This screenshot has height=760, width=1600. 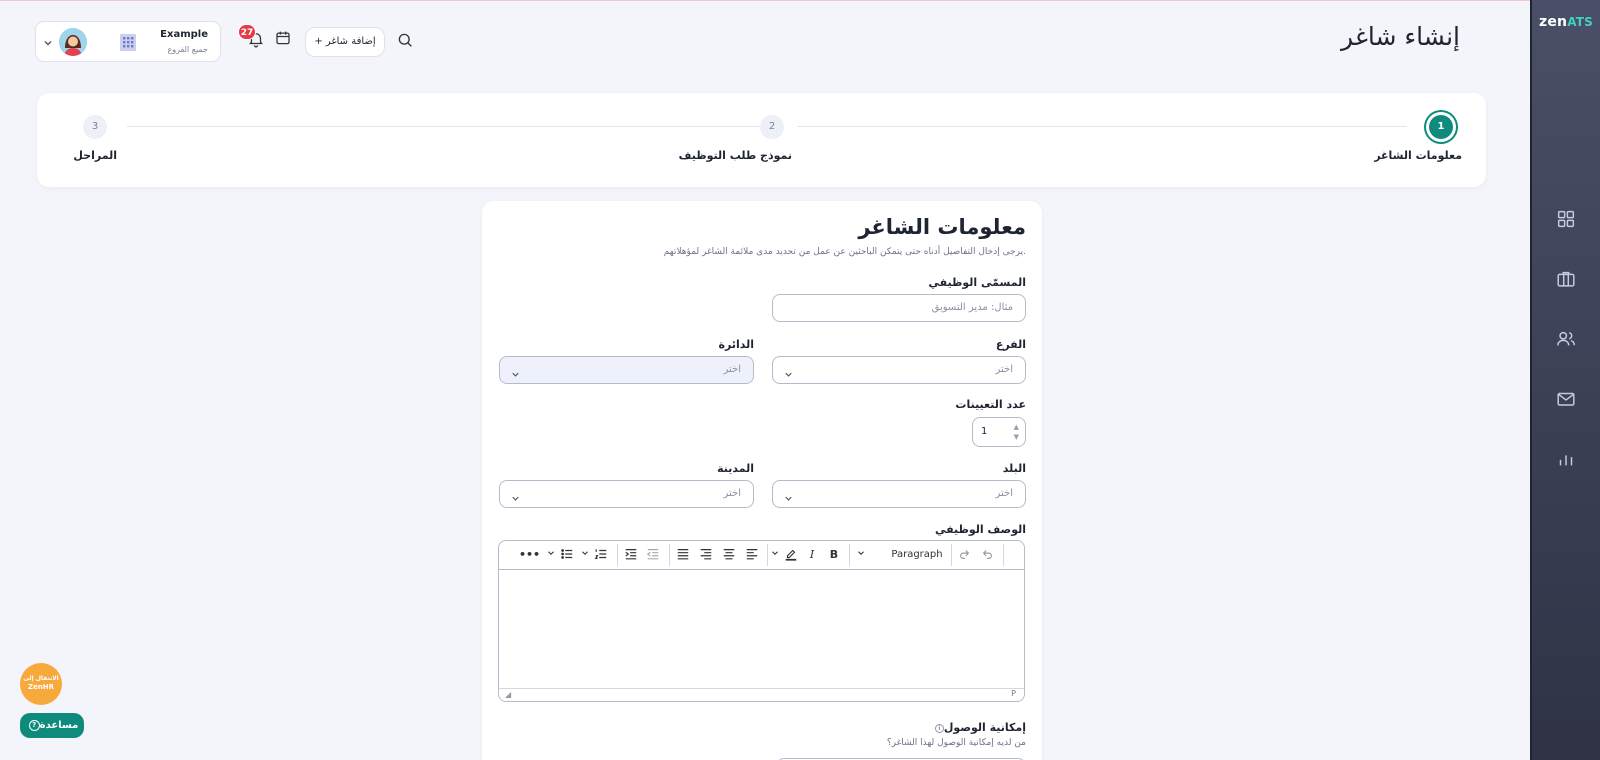 I want to click on info-icon: i, so click(x=939, y=728).